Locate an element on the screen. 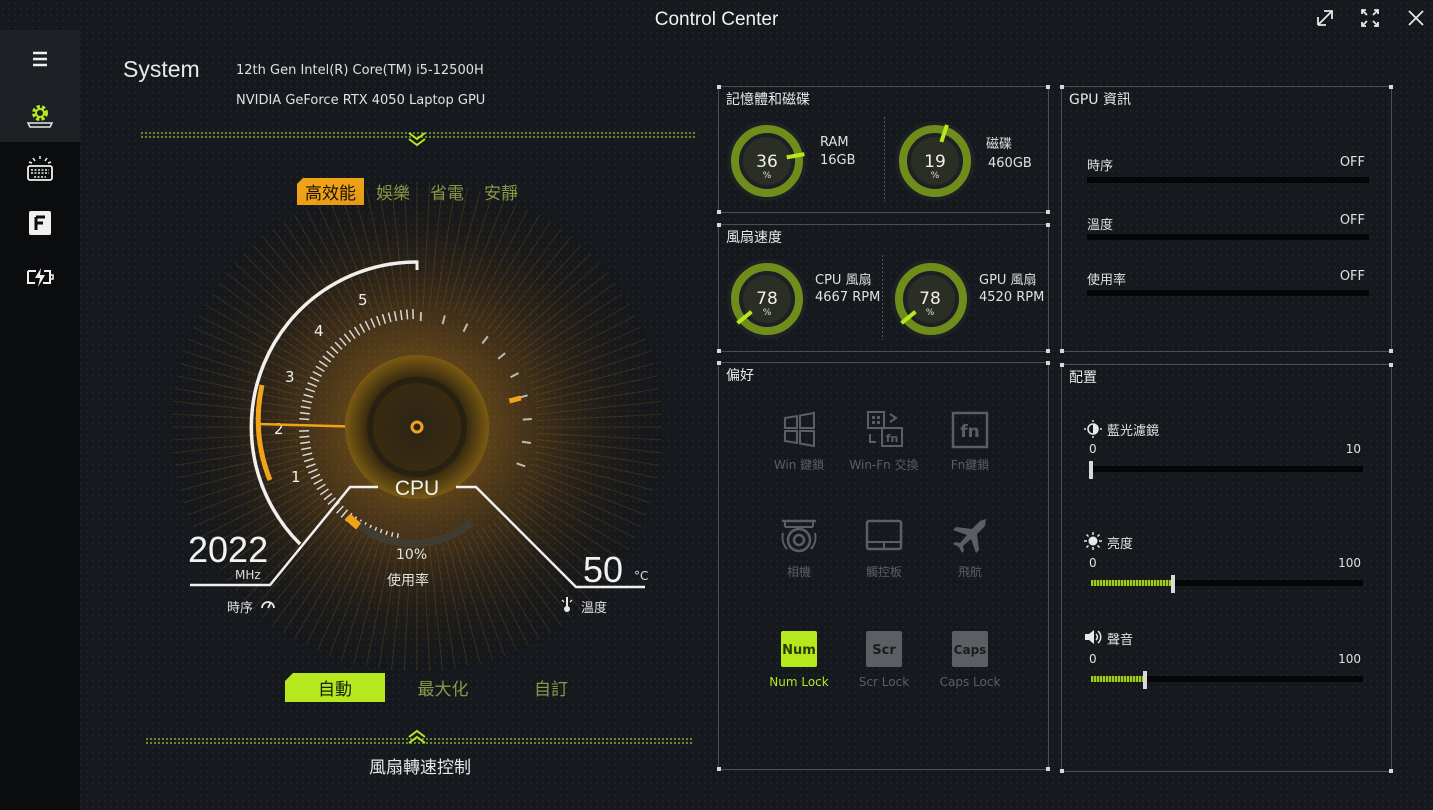 The height and width of the screenshot is (810, 1433). gpu-panel-title: GPU 資訊 is located at coordinates (1100, 100).